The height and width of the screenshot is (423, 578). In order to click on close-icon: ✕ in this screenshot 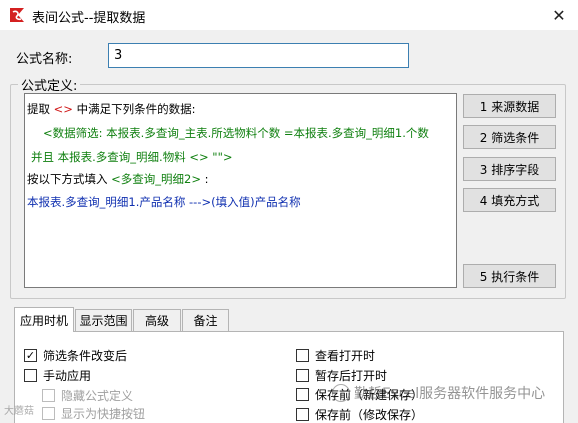, I will do `click(559, 15)`.